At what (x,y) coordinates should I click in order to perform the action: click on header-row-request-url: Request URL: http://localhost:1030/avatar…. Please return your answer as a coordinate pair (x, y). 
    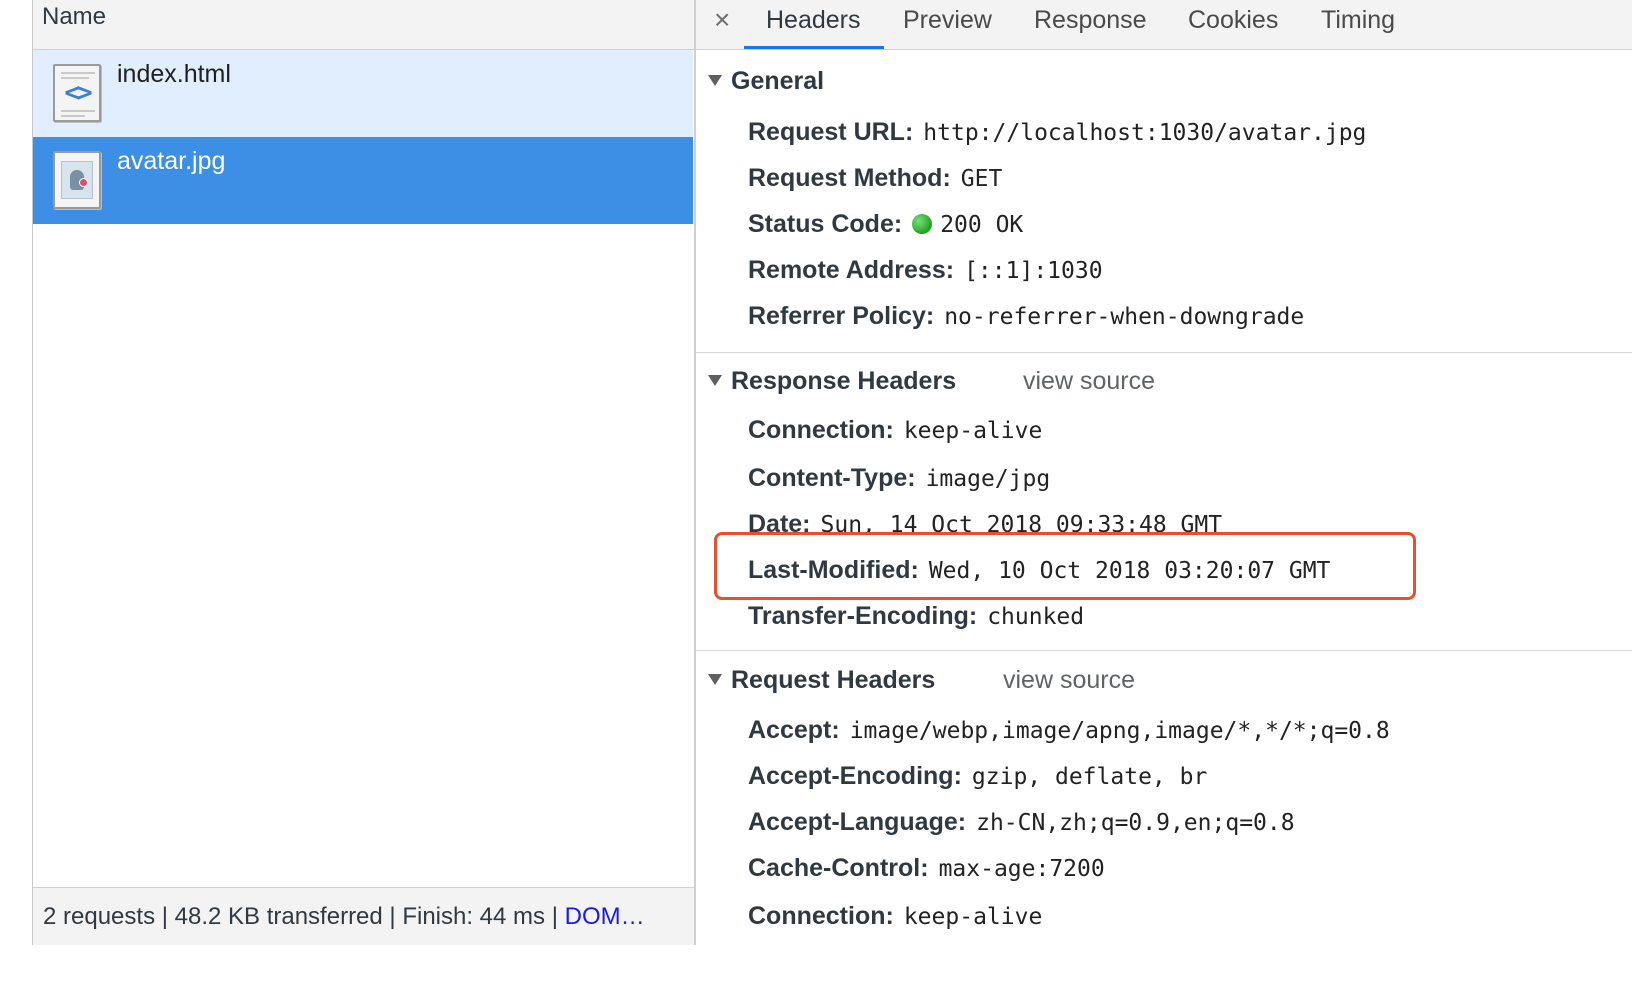
    Looking at the image, I should click on (1057, 132).